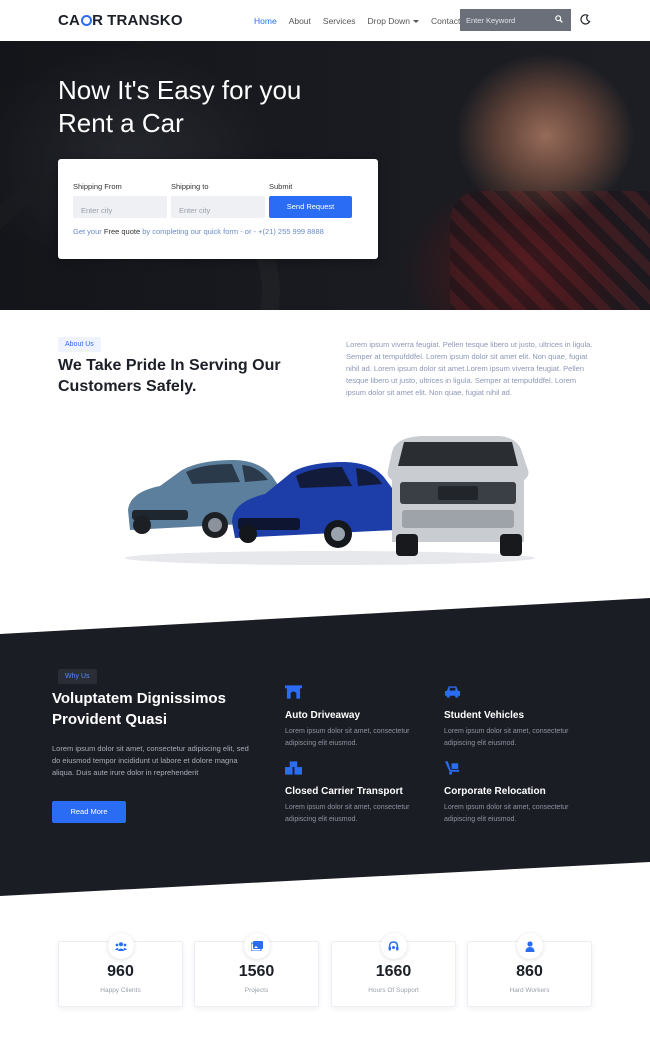 This screenshot has width=650, height=1053. I want to click on stat-card-projects: 1560 Projects, so click(256, 970).